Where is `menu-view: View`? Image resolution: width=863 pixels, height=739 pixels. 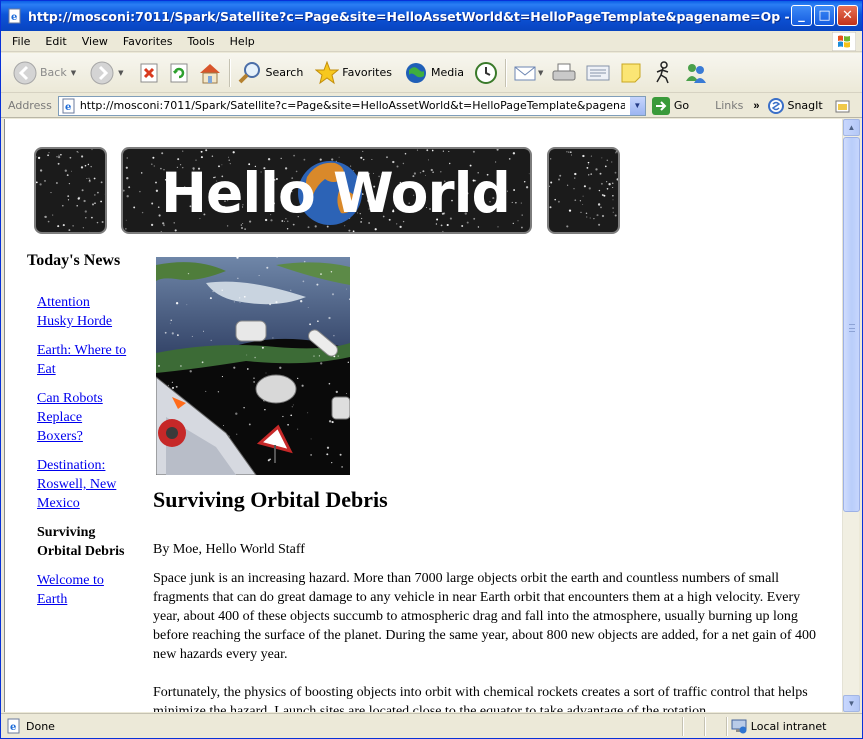 menu-view: View is located at coordinates (95, 41).